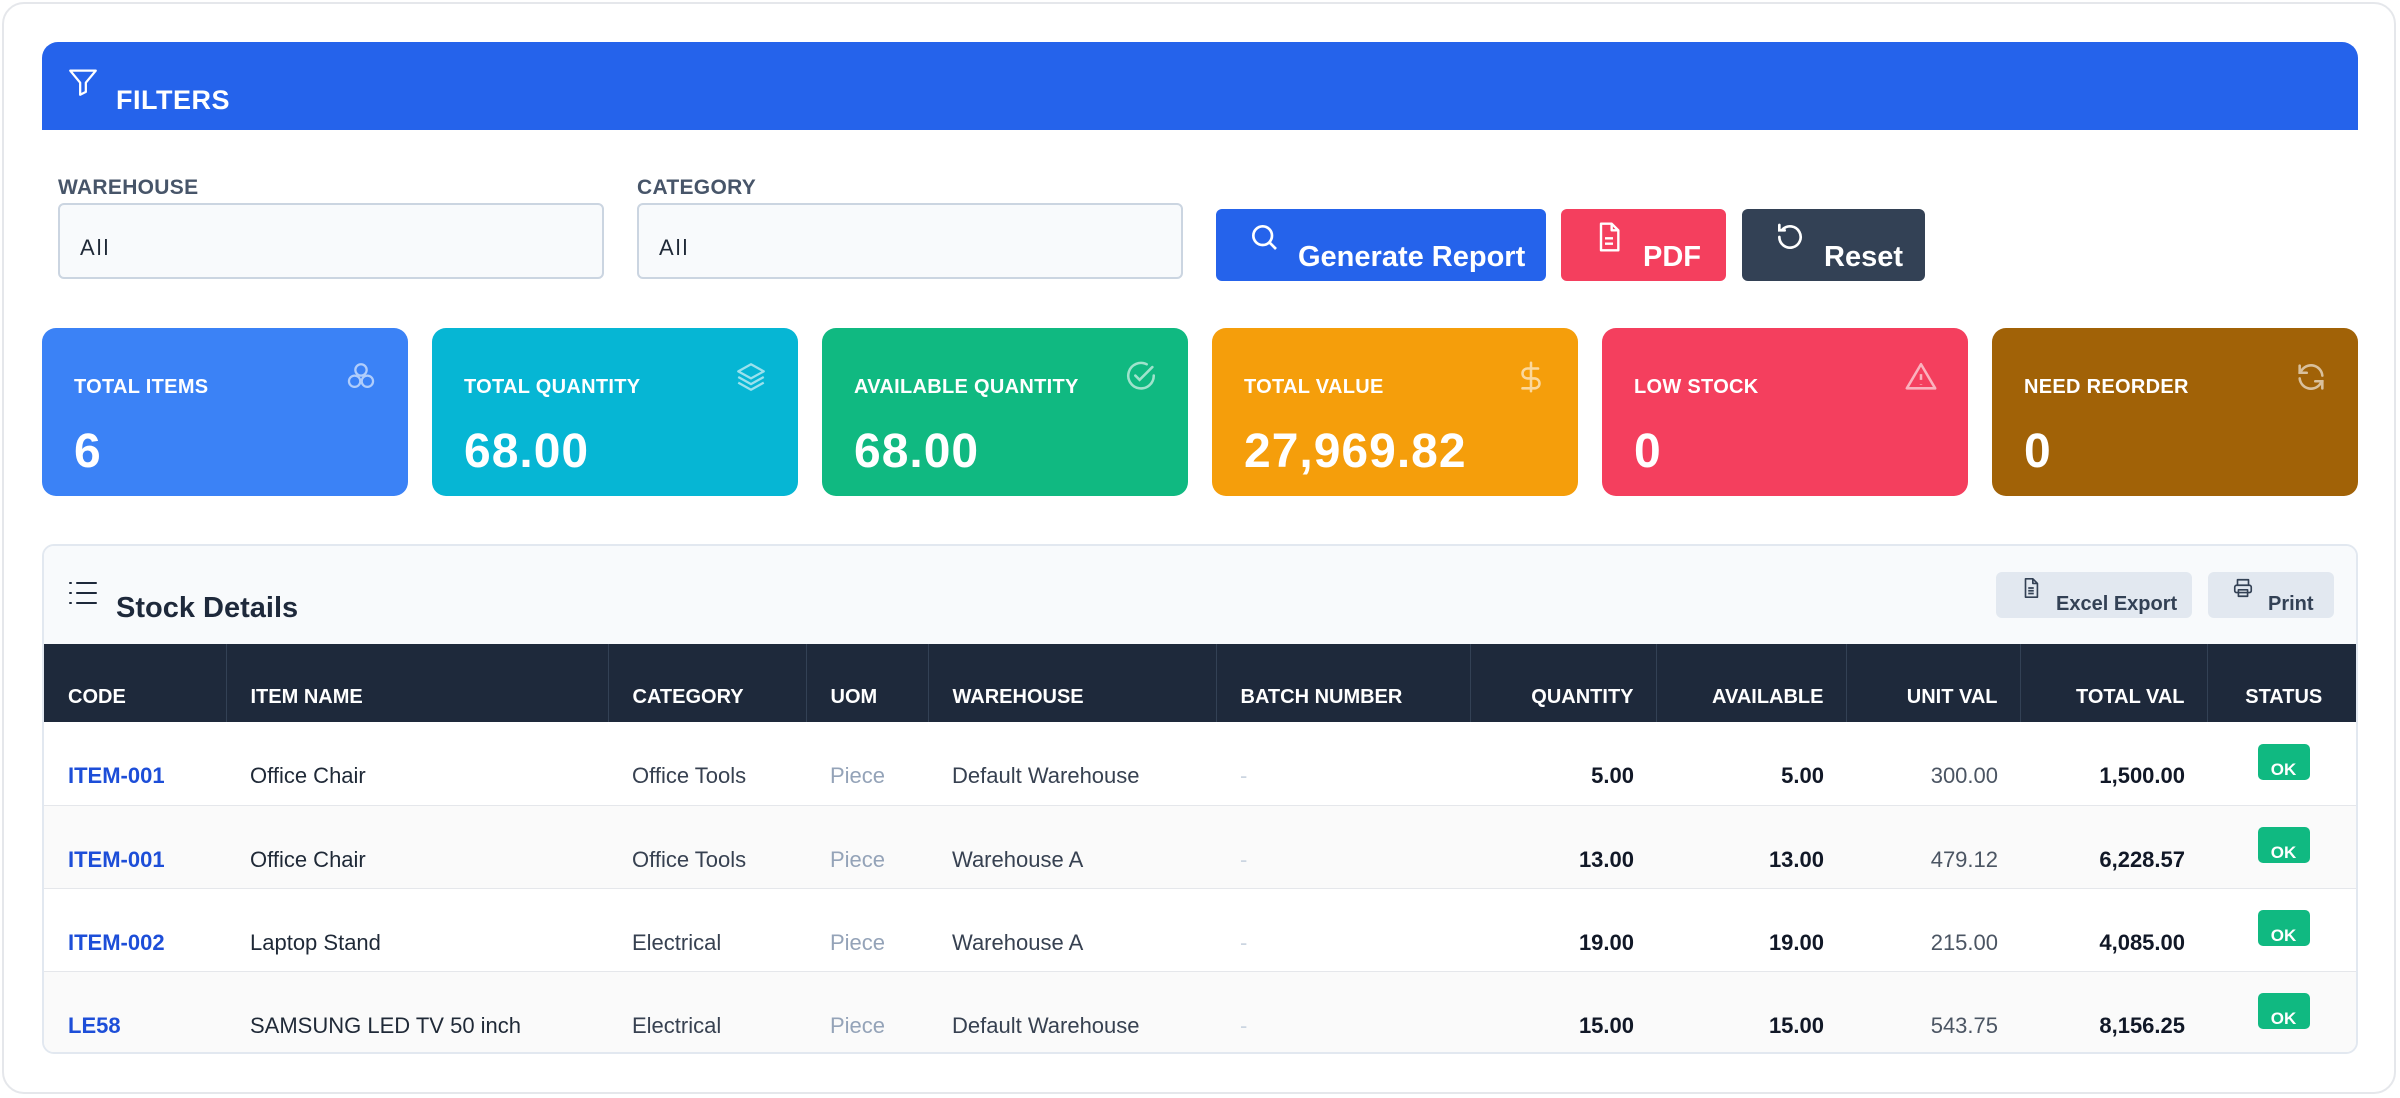 The width and height of the screenshot is (2400, 1098). What do you see at coordinates (1964, 942) in the screenshot?
I see `item-unit-val: 215.00` at bounding box center [1964, 942].